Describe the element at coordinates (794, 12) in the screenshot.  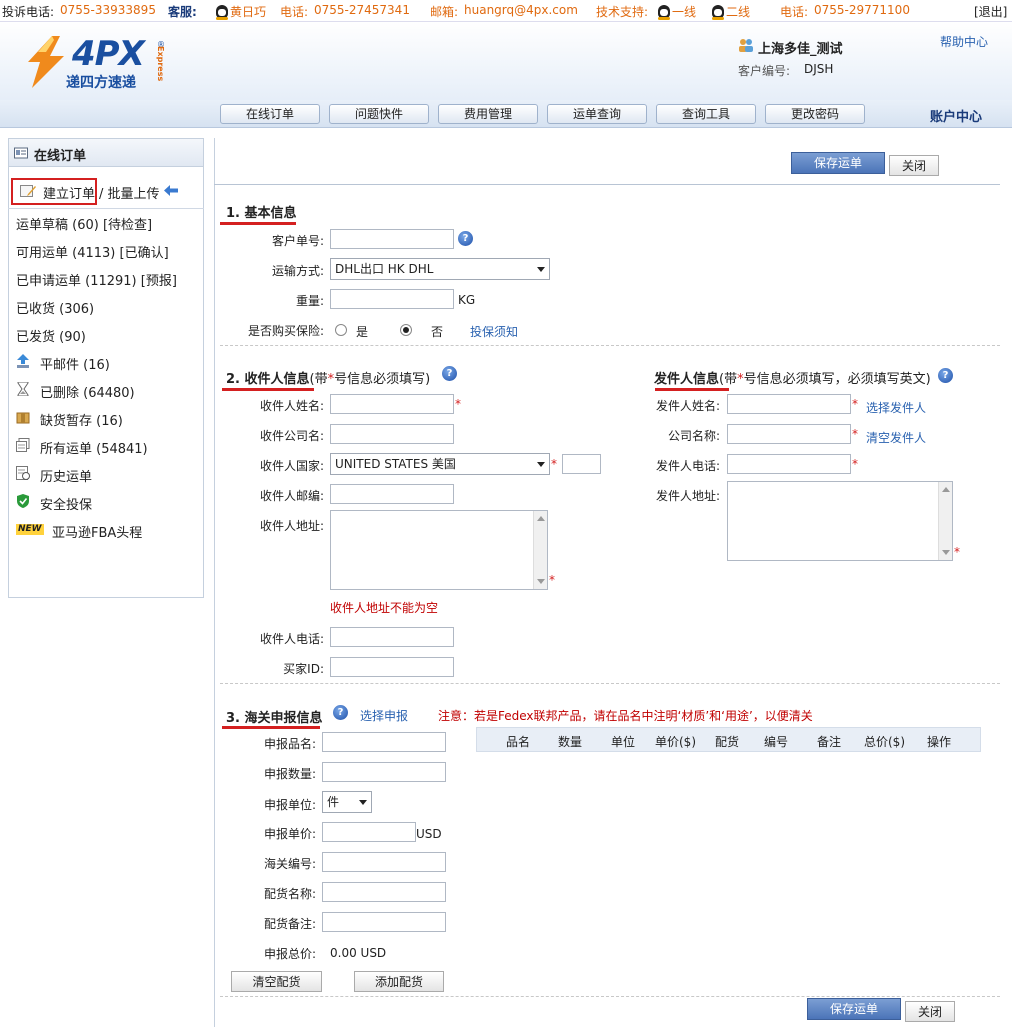
I see `tech-phone-label: 电话:` at that location.